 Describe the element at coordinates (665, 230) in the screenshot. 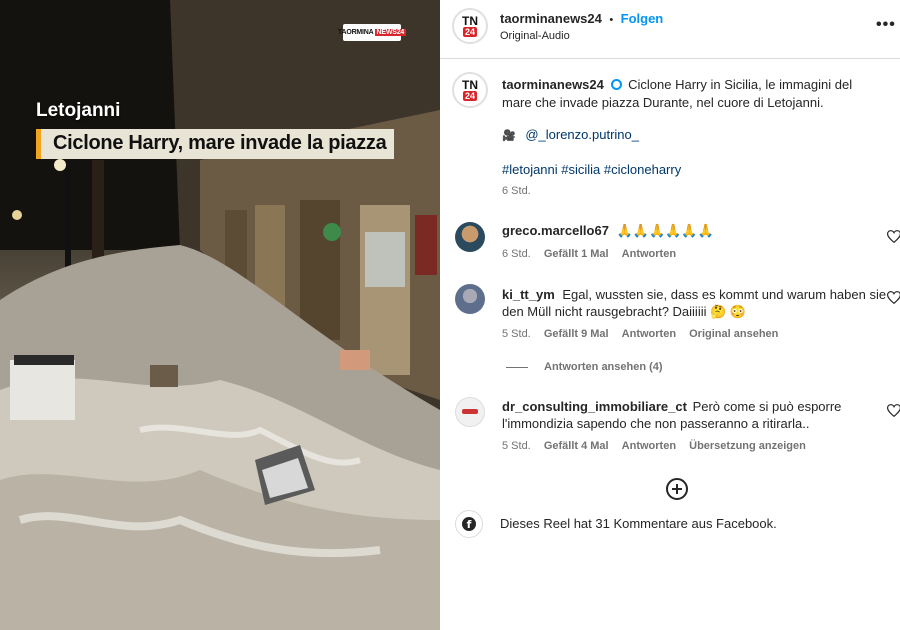

I see `comment-text: 🙏🙏🙏🙏🙏🙏` at that location.